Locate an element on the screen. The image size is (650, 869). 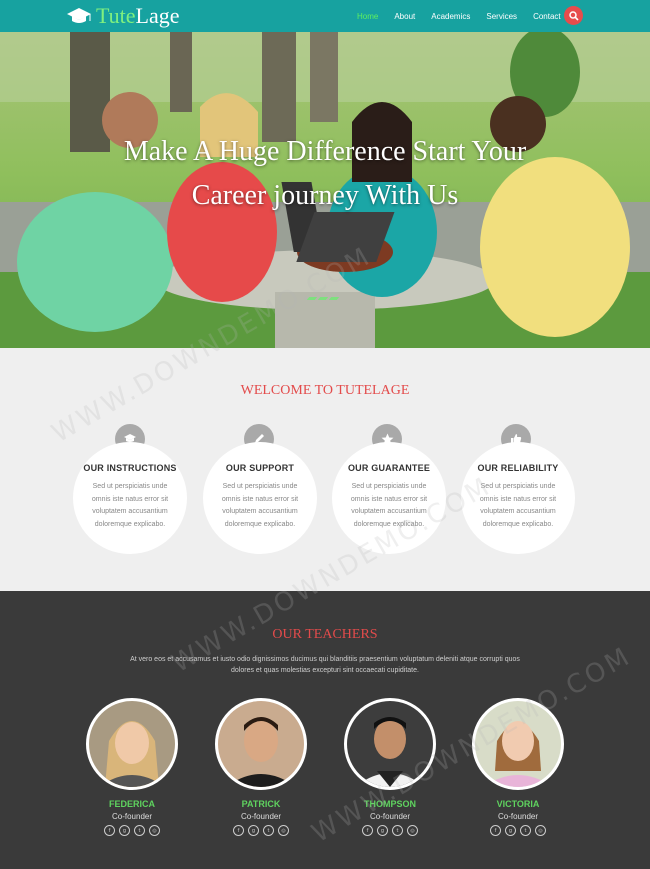
feature-title: OUR INSTRUCTIONS is located at coordinates (130, 468).